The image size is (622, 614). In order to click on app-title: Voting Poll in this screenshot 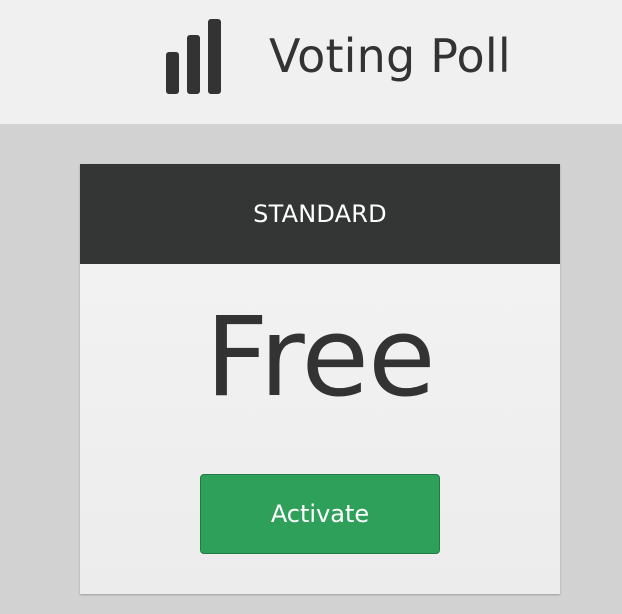, I will do `click(390, 56)`.